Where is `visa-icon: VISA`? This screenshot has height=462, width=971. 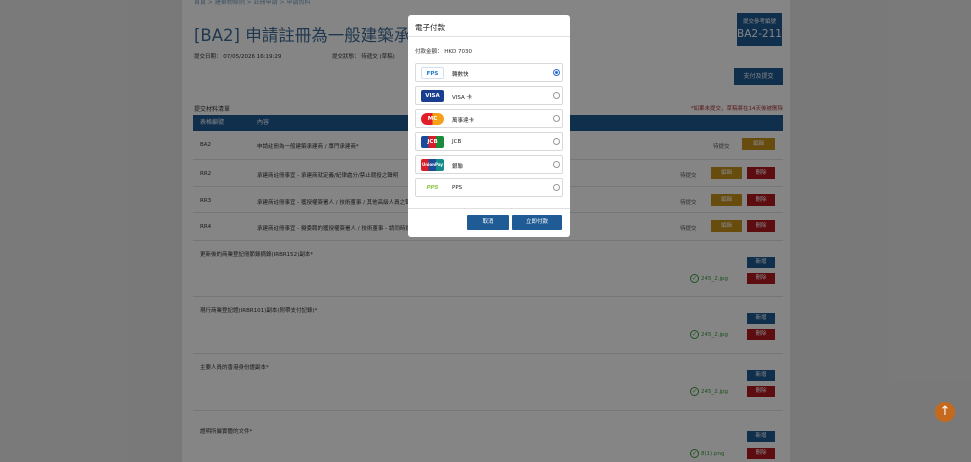
visa-icon: VISA is located at coordinates (432, 96).